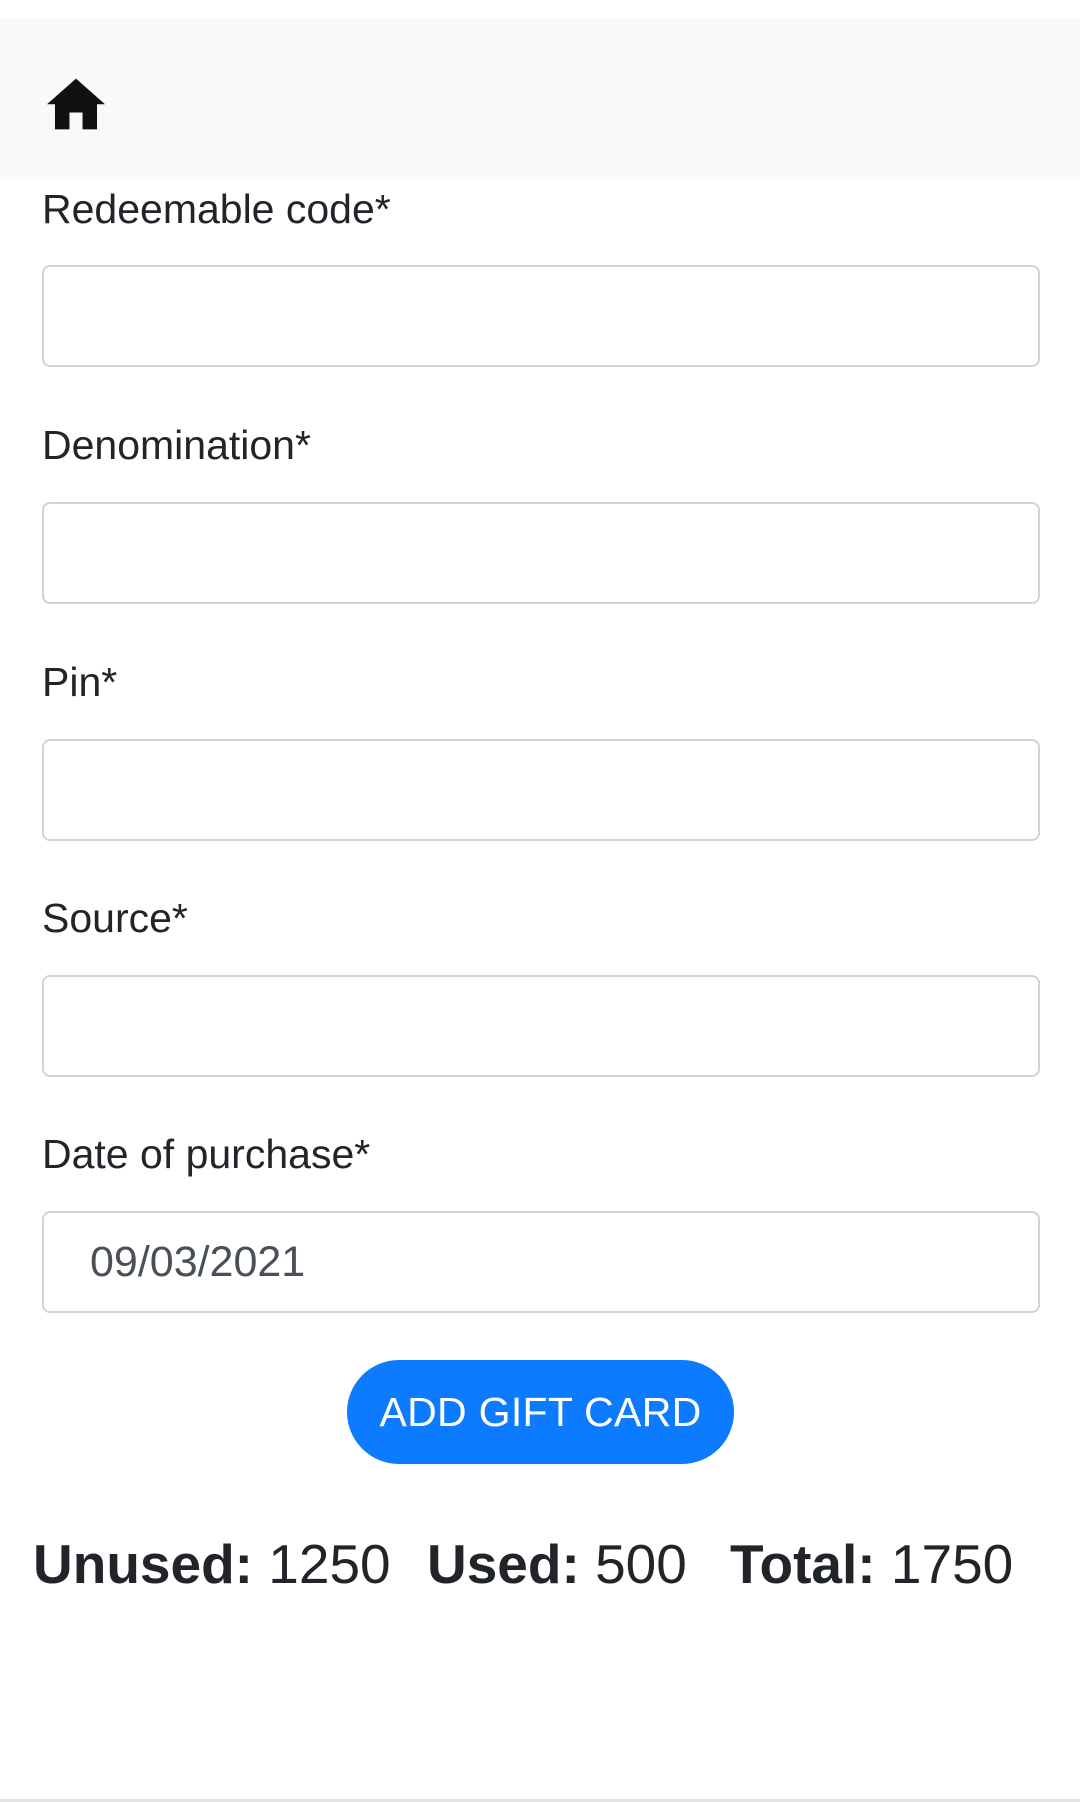 The height and width of the screenshot is (1802, 1080). I want to click on redeemable-code-input, so click(541, 316).